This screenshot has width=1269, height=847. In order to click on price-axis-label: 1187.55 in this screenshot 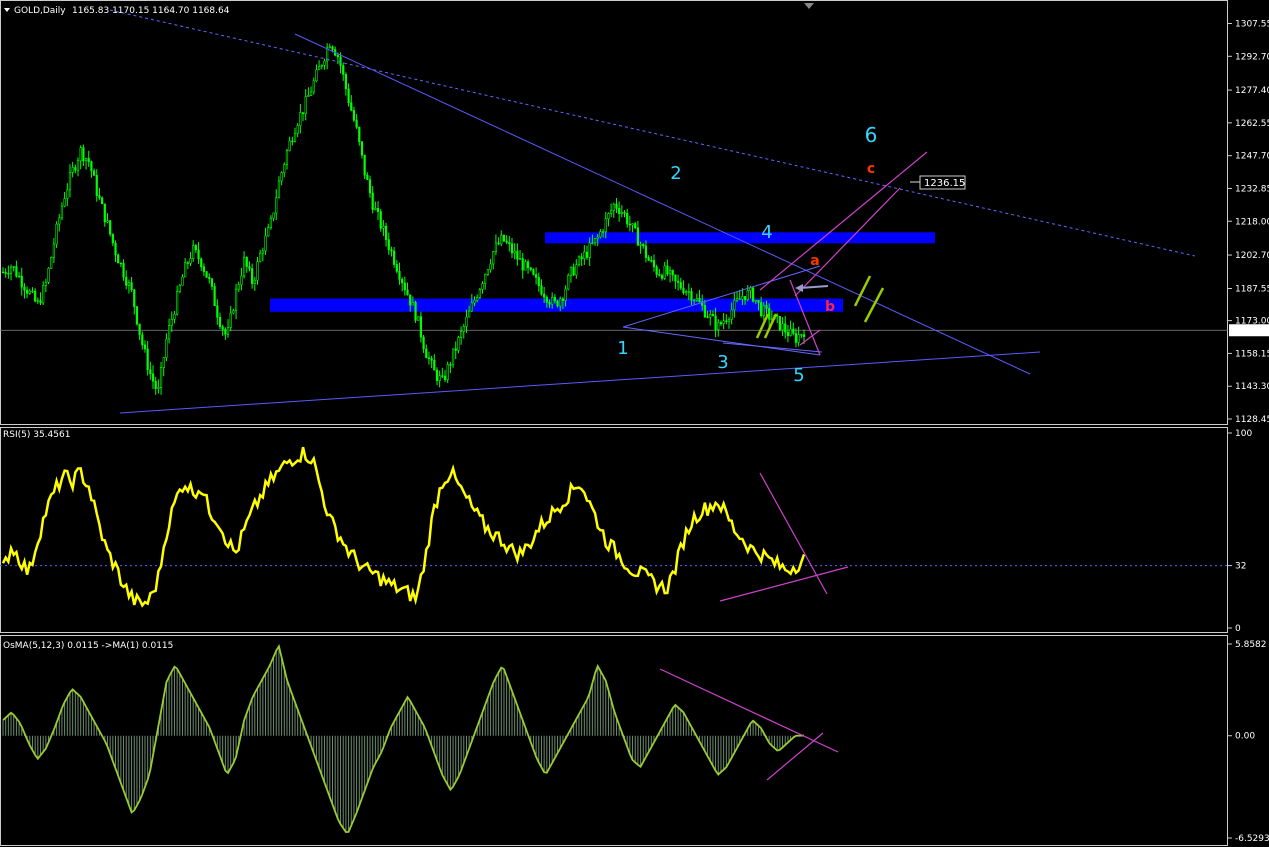, I will do `click(1252, 289)`.